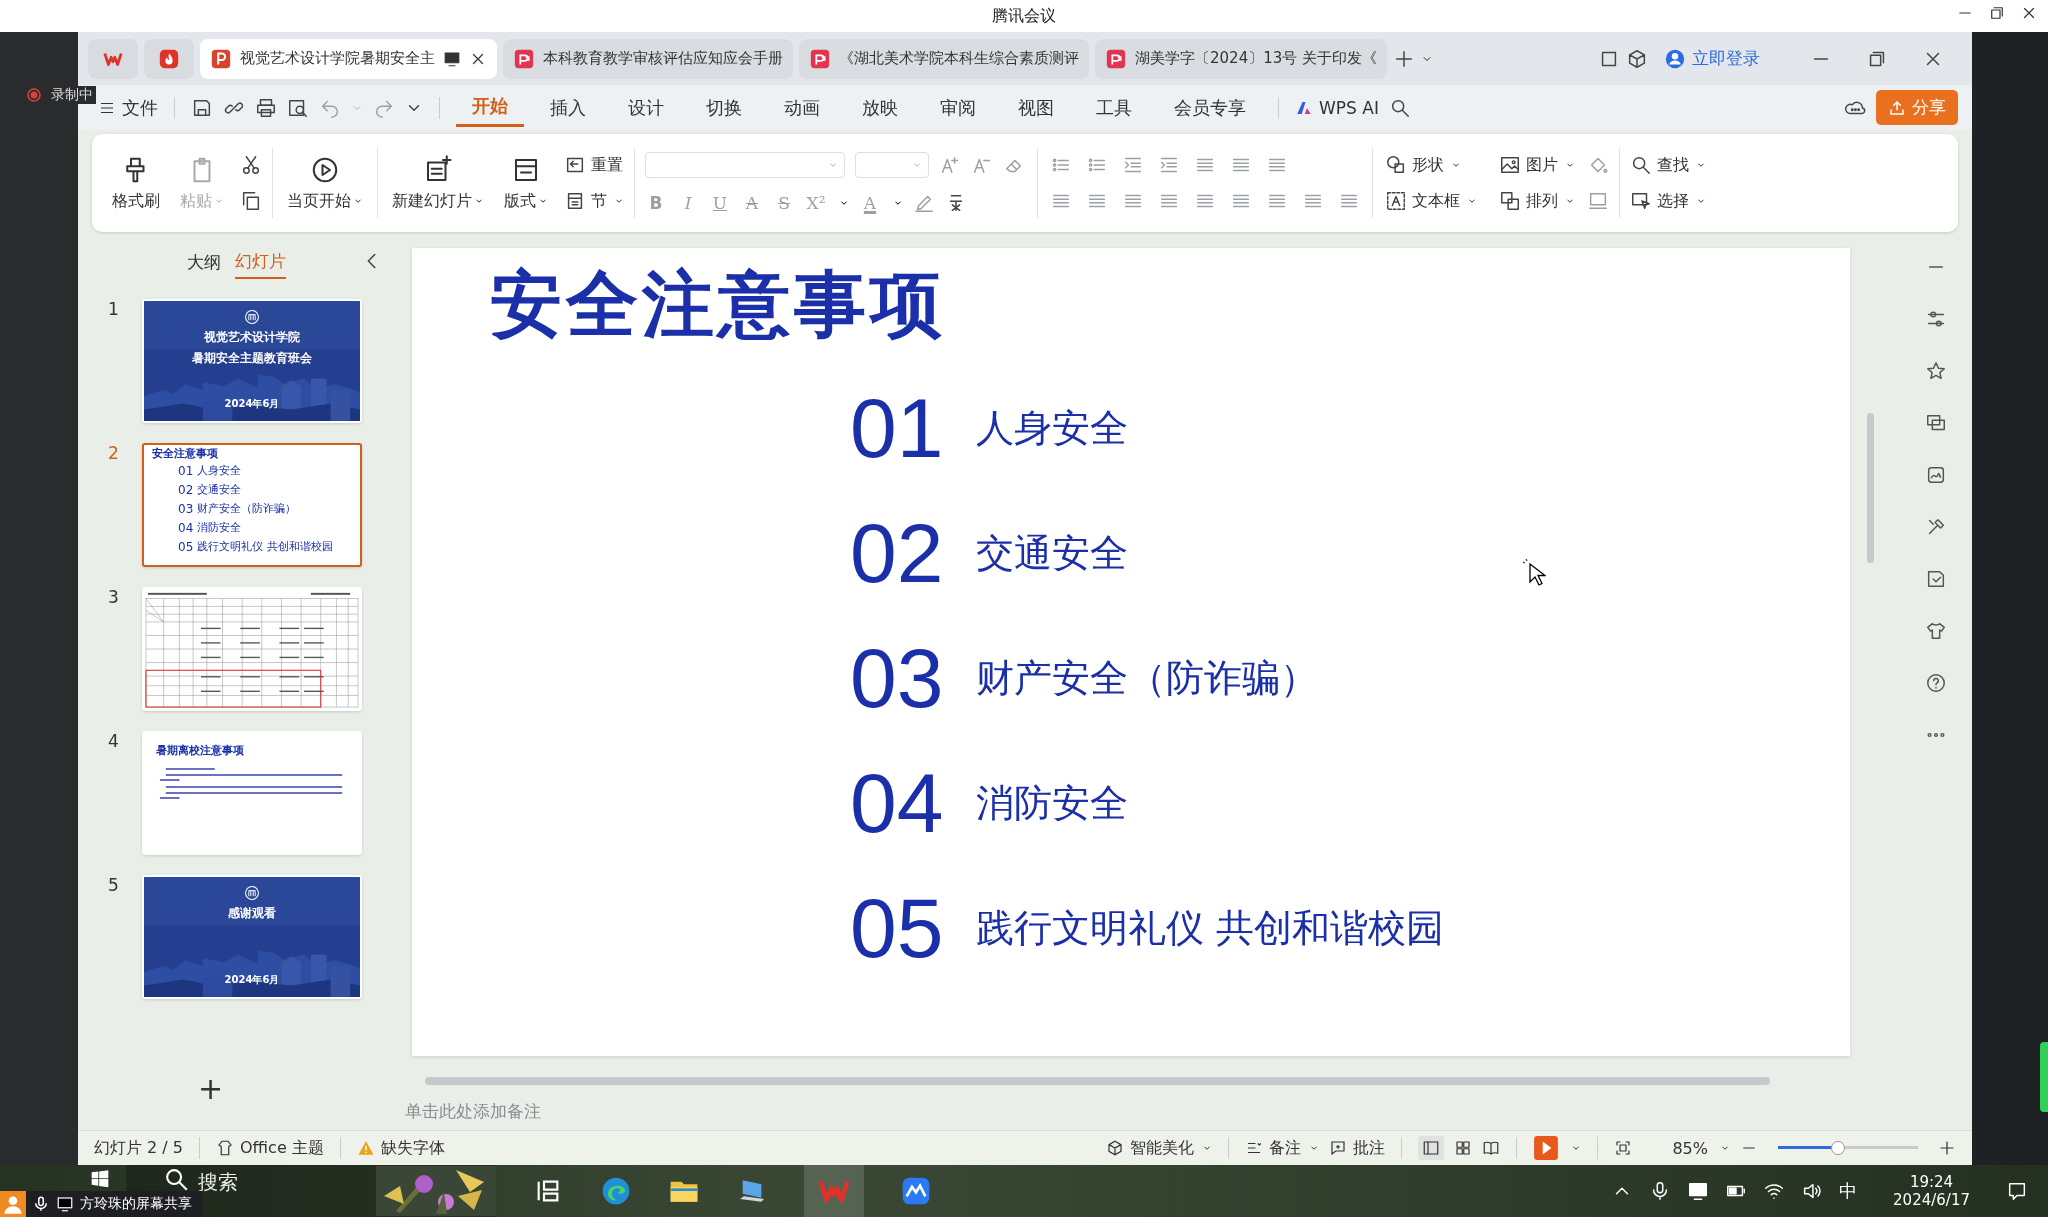  I want to click on tab-title: 本科教育教学审核评估应知应会手册, so click(663, 58).